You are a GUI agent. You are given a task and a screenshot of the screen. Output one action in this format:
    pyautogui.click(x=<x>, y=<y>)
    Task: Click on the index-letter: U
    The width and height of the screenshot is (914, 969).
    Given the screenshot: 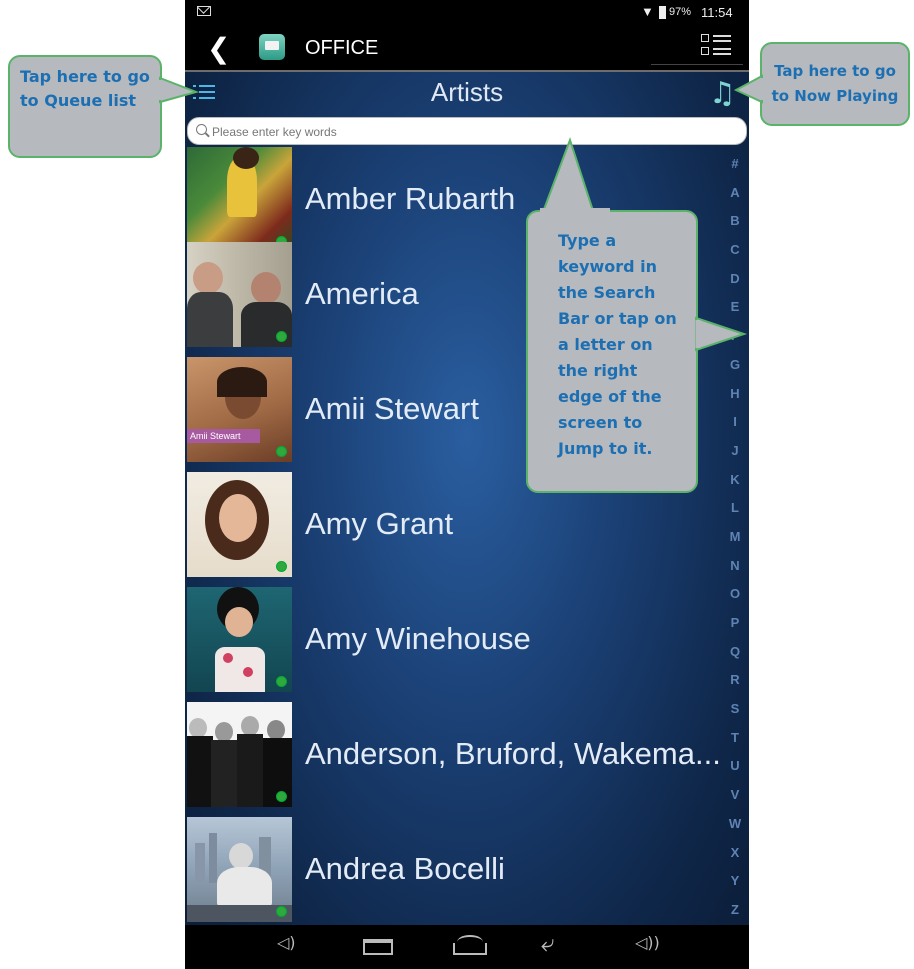 What is the action you would take?
    pyautogui.click(x=735, y=772)
    